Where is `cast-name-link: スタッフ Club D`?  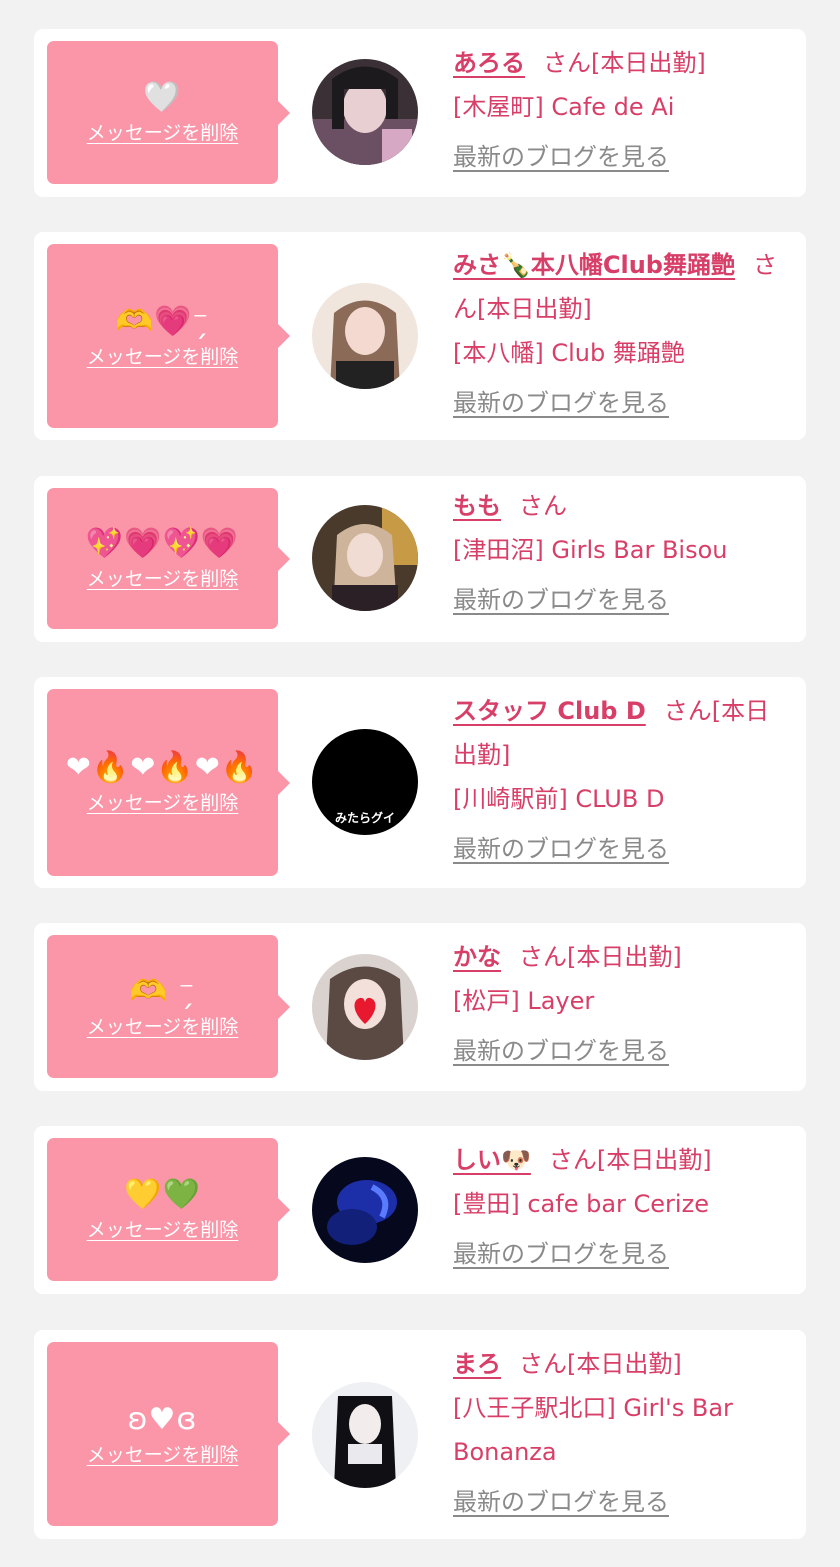 cast-name-link: スタッフ Club D is located at coordinates (549, 711).